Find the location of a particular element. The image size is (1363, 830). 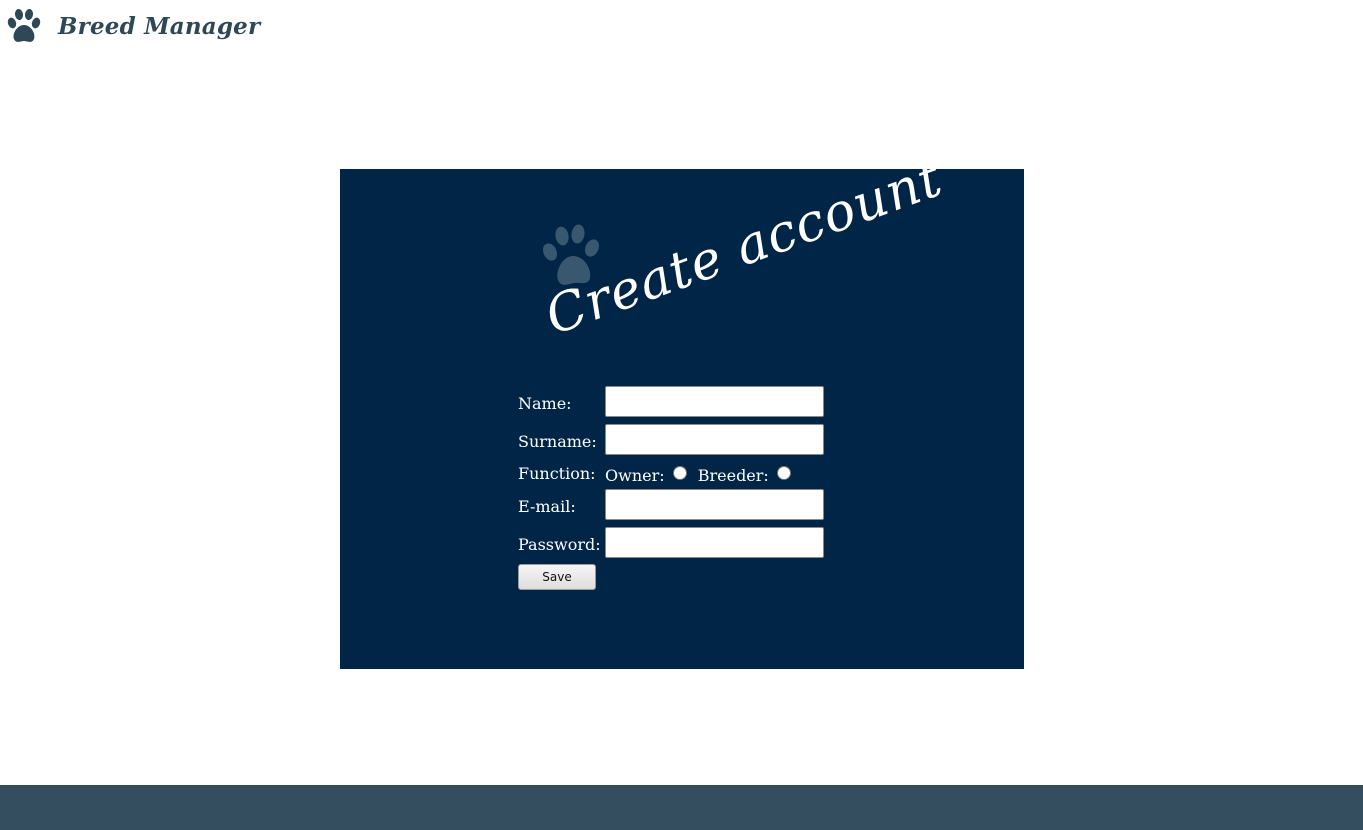

header: Breed Manager is located at coordinates (681, 30).